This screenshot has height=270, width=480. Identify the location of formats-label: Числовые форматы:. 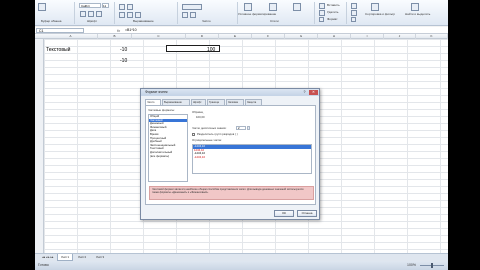
(161, 110).